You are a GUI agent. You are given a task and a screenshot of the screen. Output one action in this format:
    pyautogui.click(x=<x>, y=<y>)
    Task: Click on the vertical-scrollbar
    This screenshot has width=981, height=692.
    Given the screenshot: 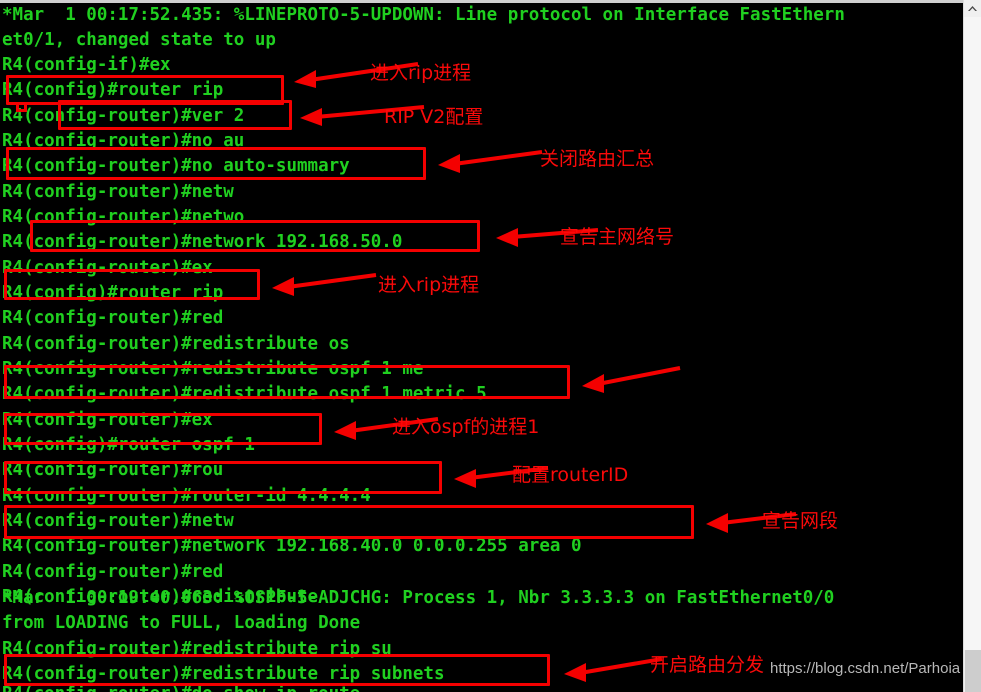 What is the action you would take?
    pyautogui.click(x=972, y=346)
    